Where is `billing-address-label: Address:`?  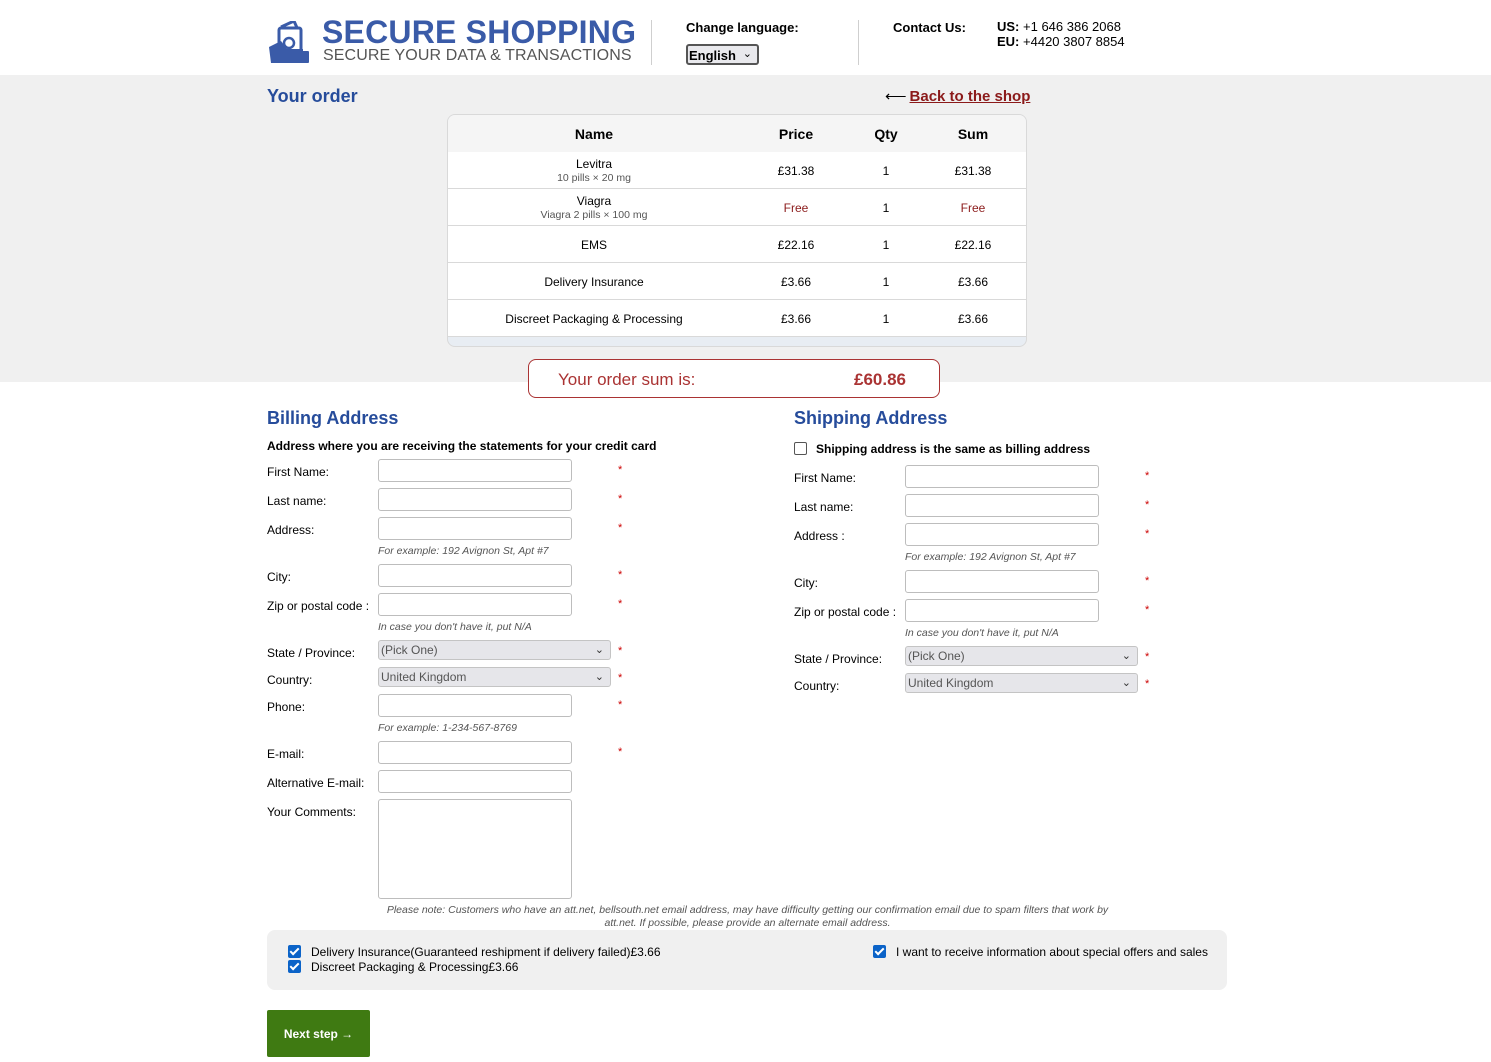
billing-address-label: Address: is located at coordinates (291, 530).